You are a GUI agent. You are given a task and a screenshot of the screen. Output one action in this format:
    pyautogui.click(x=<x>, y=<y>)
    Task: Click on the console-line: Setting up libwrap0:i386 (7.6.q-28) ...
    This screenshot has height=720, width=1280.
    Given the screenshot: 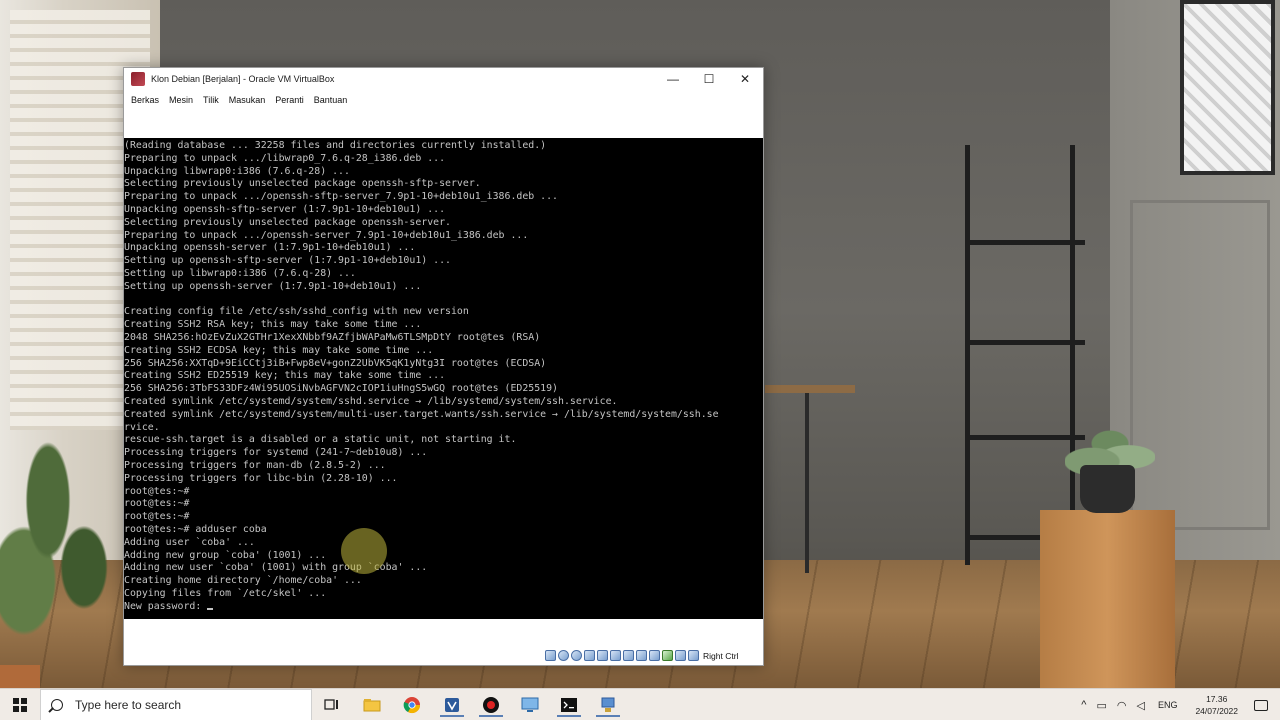 What is the action you would take?
    pyautogui.click(x=240, y=273)
    